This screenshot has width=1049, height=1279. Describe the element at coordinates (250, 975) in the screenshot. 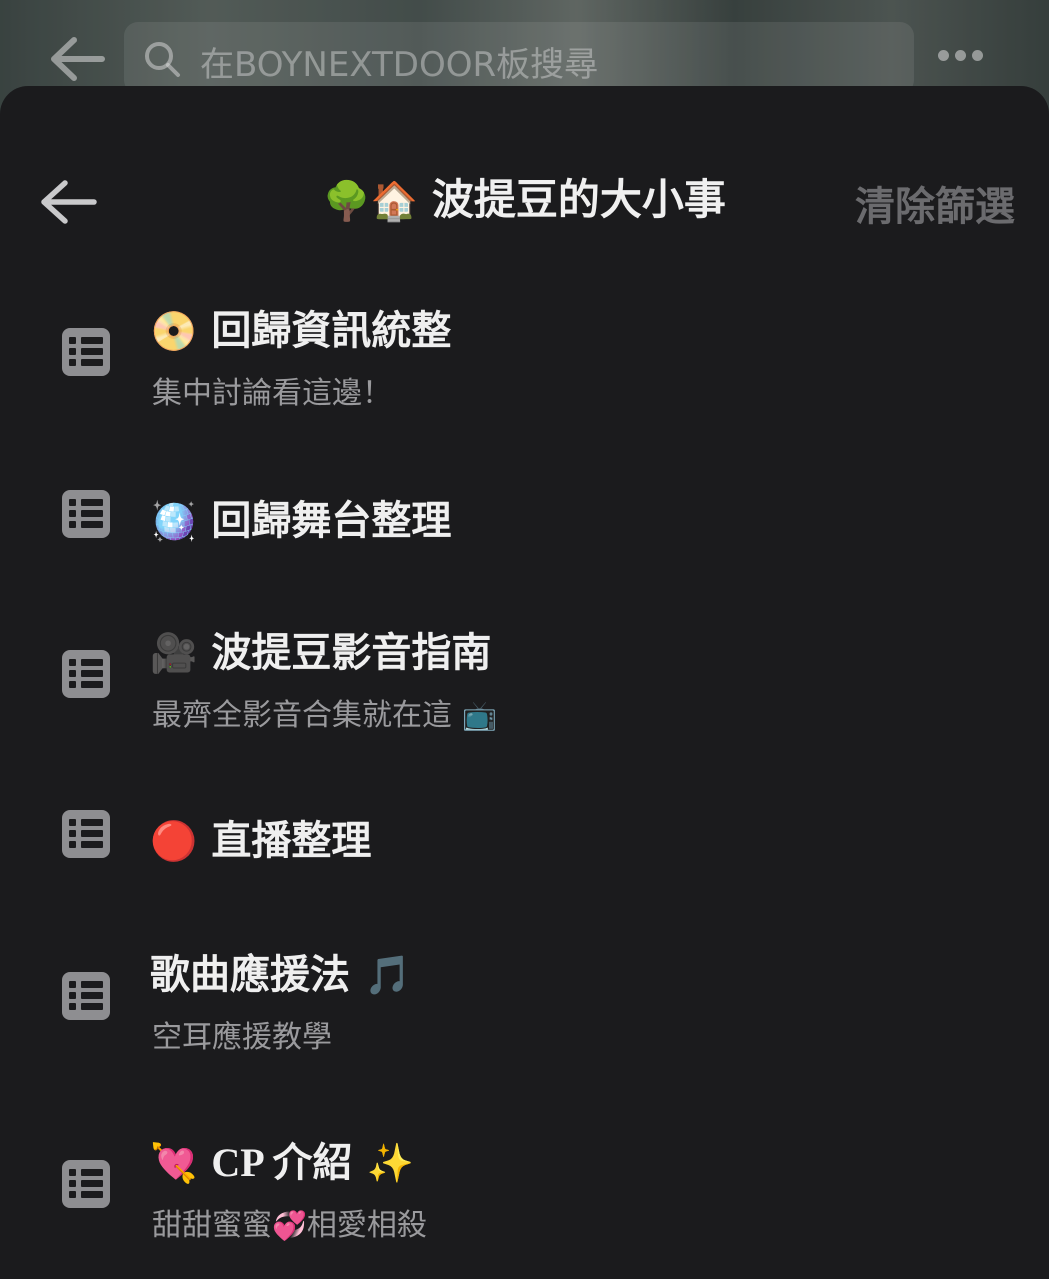

I see `item-title-text: 歌曲應援法` at that location.